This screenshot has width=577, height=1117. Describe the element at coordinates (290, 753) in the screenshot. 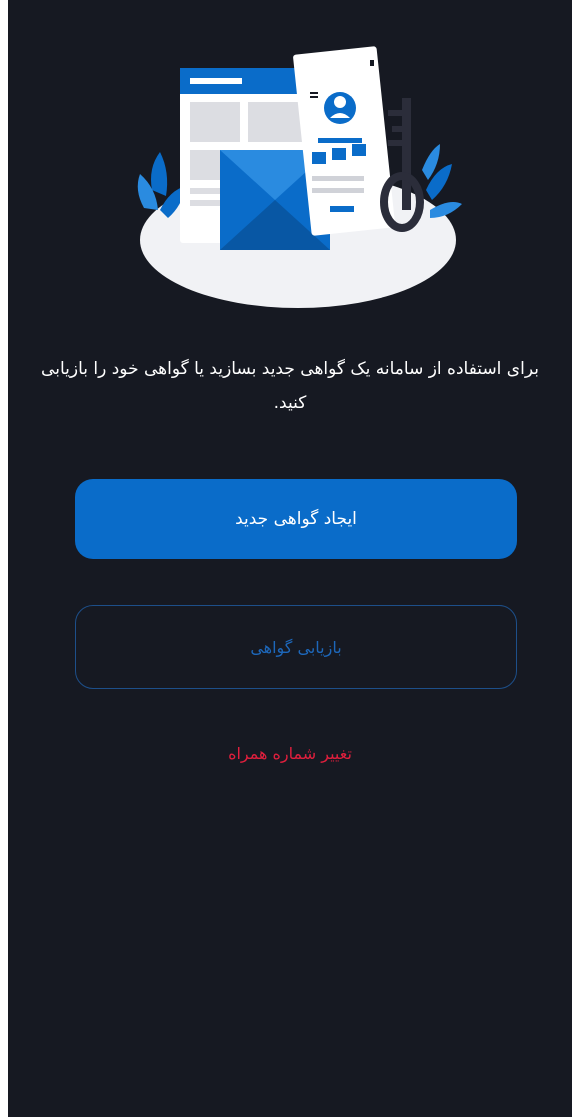

I see `change-phone-link: تغییر شماره همراه` at that location.